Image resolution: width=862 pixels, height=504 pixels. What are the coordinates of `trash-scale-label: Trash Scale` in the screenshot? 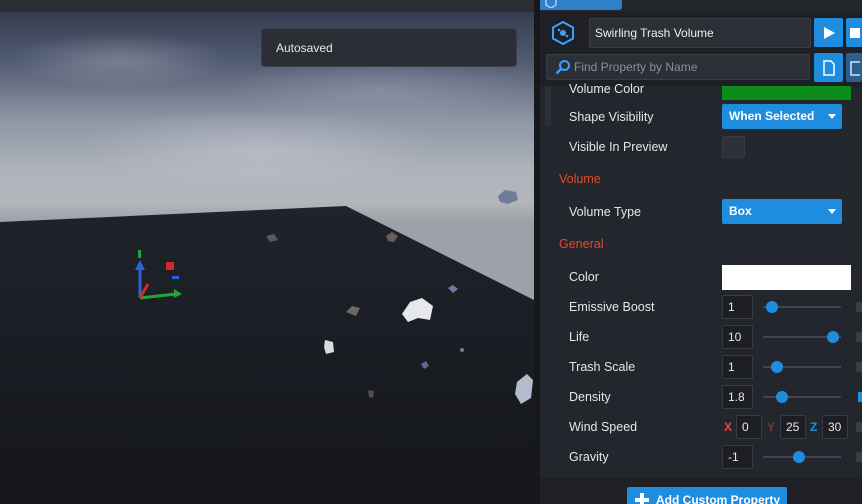 It's located at (602, 367).